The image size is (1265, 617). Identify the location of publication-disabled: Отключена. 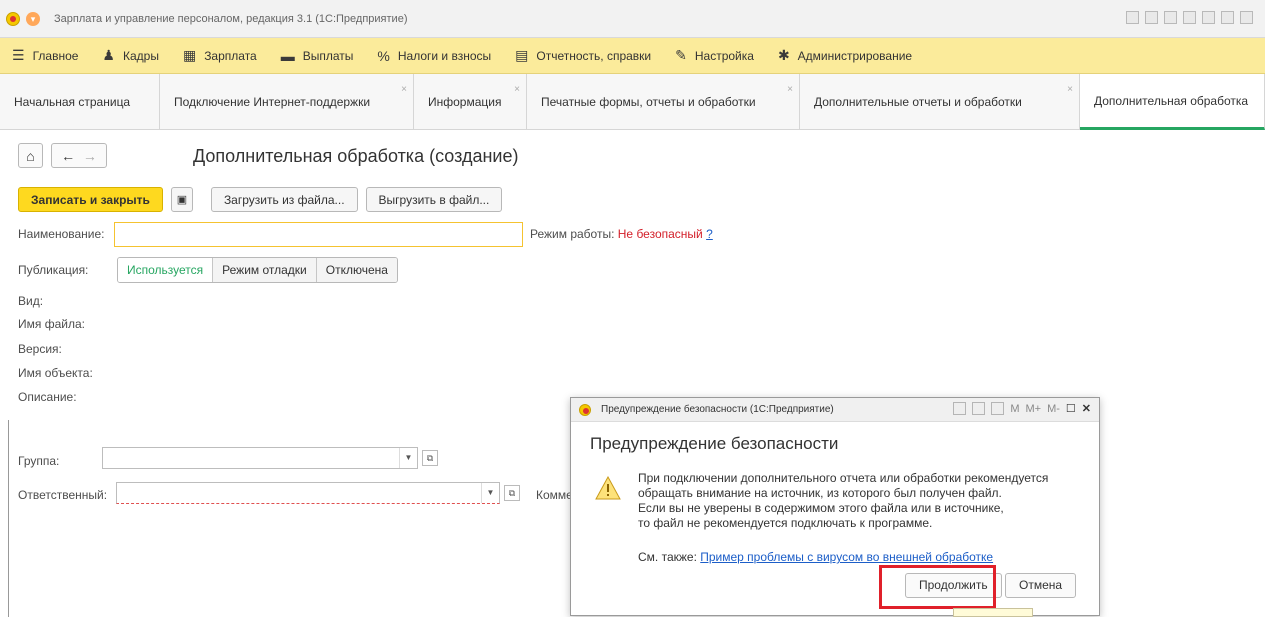
(356, 270).